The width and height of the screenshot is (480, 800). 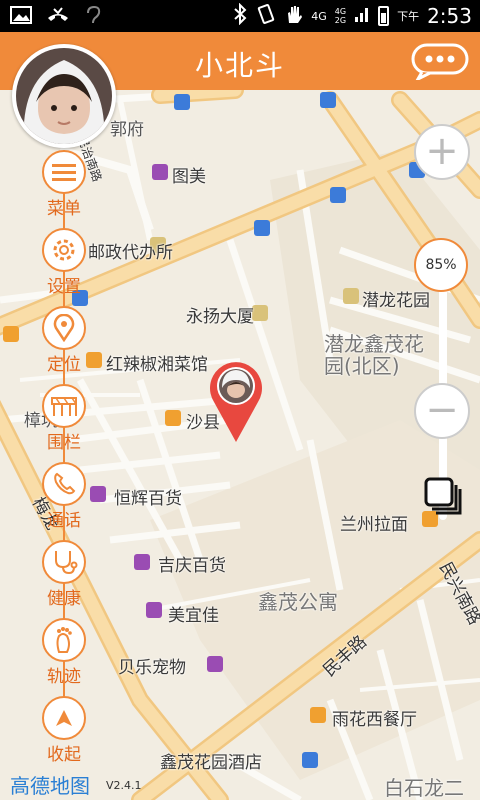 I want to click on call-label: 通话, so click(x=64, y=521).